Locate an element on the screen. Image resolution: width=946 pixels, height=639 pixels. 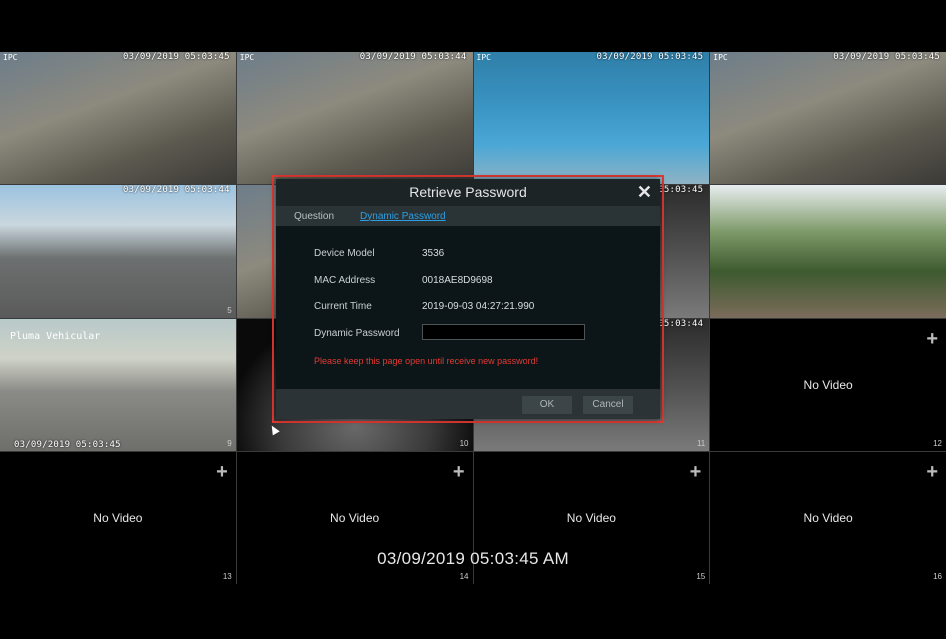
current-time-label: Current Time is located at coordinates (343, 306).